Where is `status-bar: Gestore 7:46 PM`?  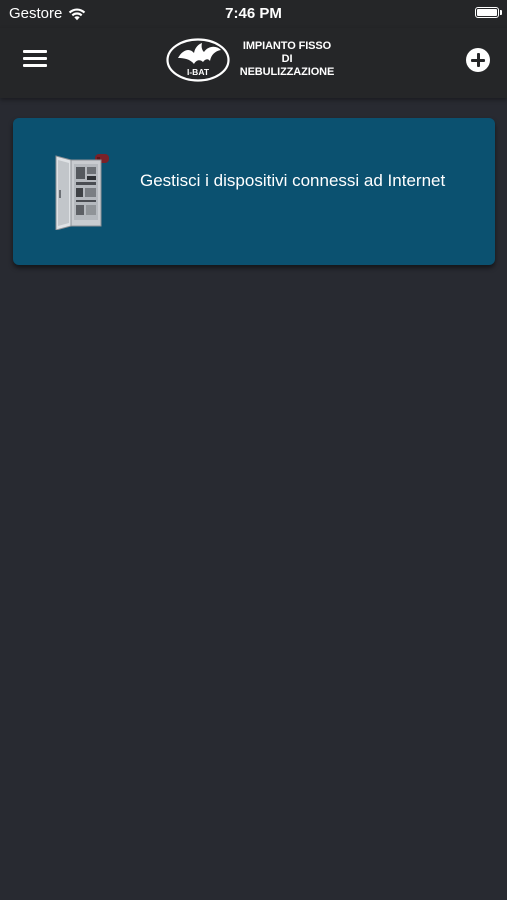
status-bar: Gestore 7:46 PM is located at coordinates (253, 14).